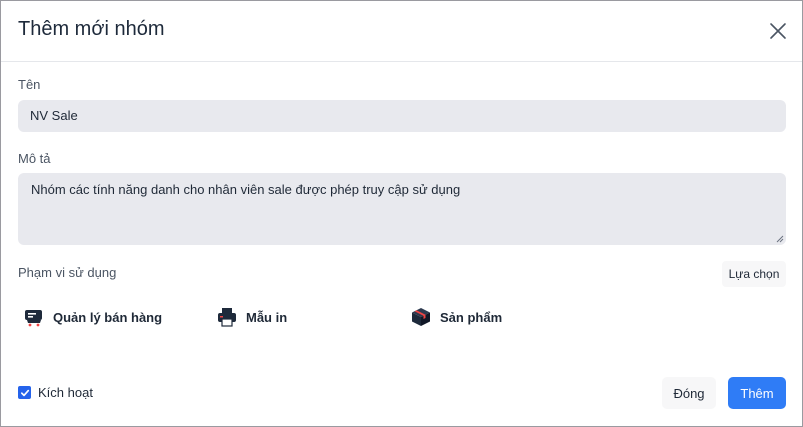  What do you see at coordinates (34, 158) in the screenshot?
I see `description-label: Mô tả` at bounding box center [34, 158].